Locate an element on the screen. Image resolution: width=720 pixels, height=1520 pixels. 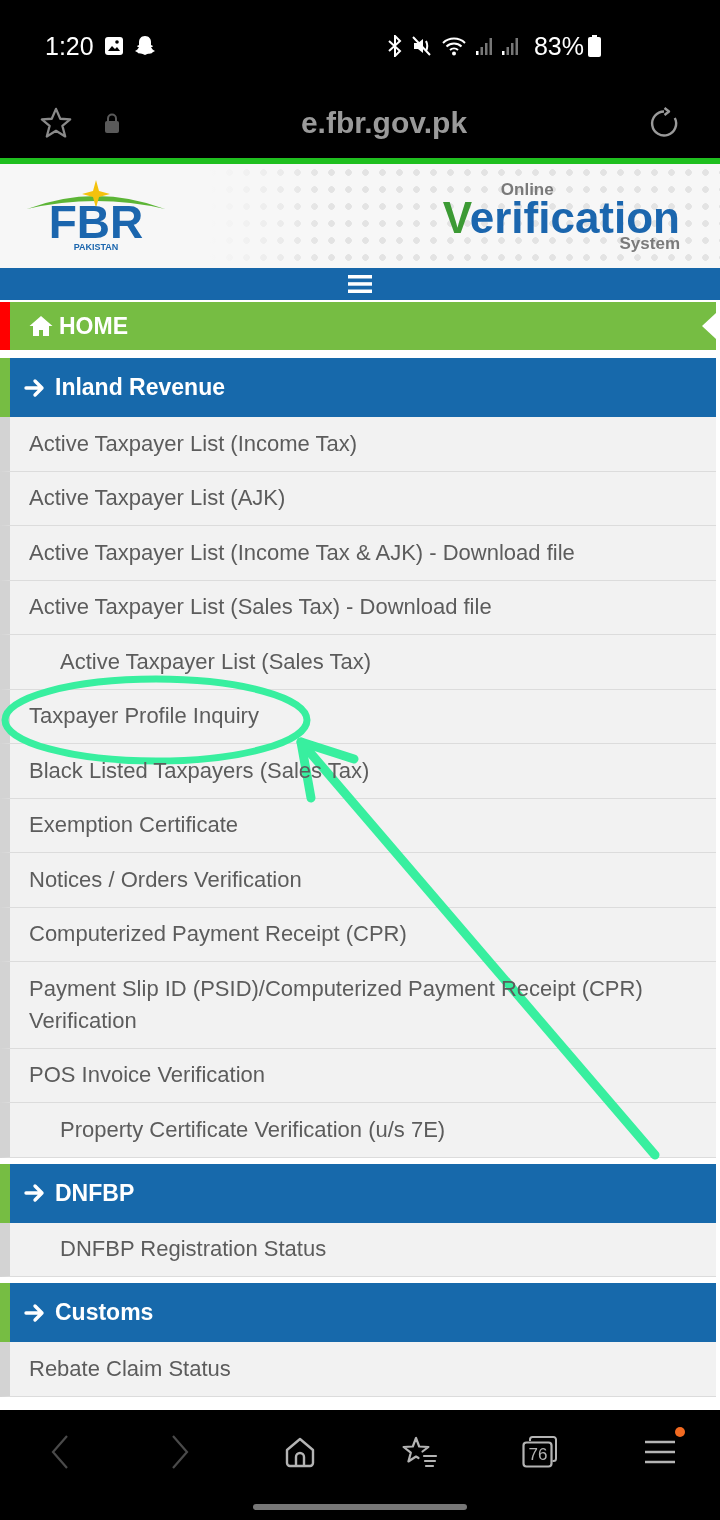
section-header: DNFBP is located at coordinates (358, 1193).